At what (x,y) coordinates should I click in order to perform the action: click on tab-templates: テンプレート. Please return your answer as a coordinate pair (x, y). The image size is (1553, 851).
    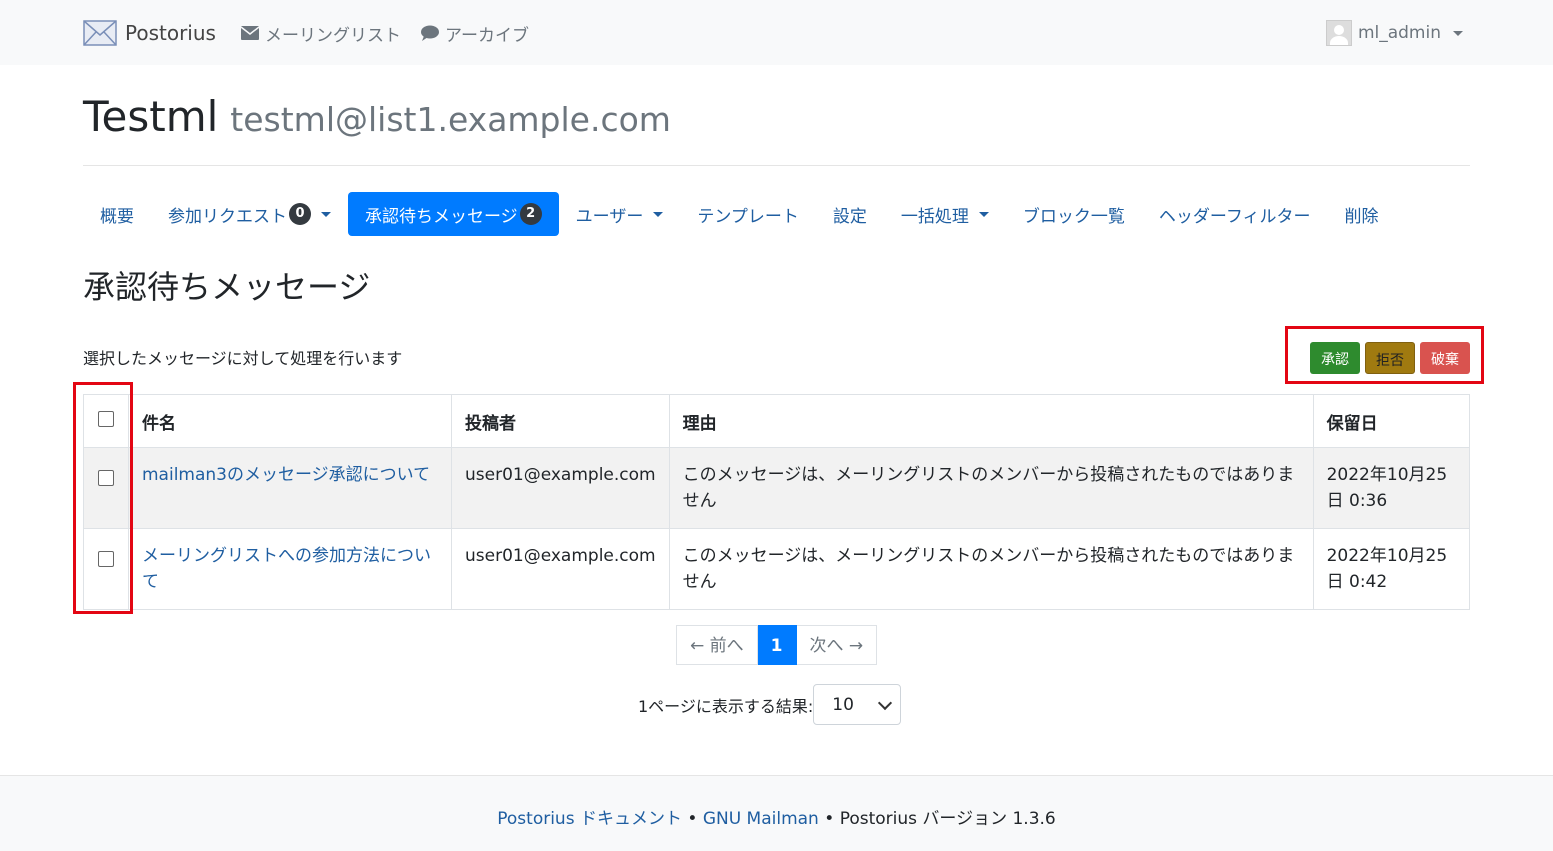
    Looking at the image, I should click on (748, 214).